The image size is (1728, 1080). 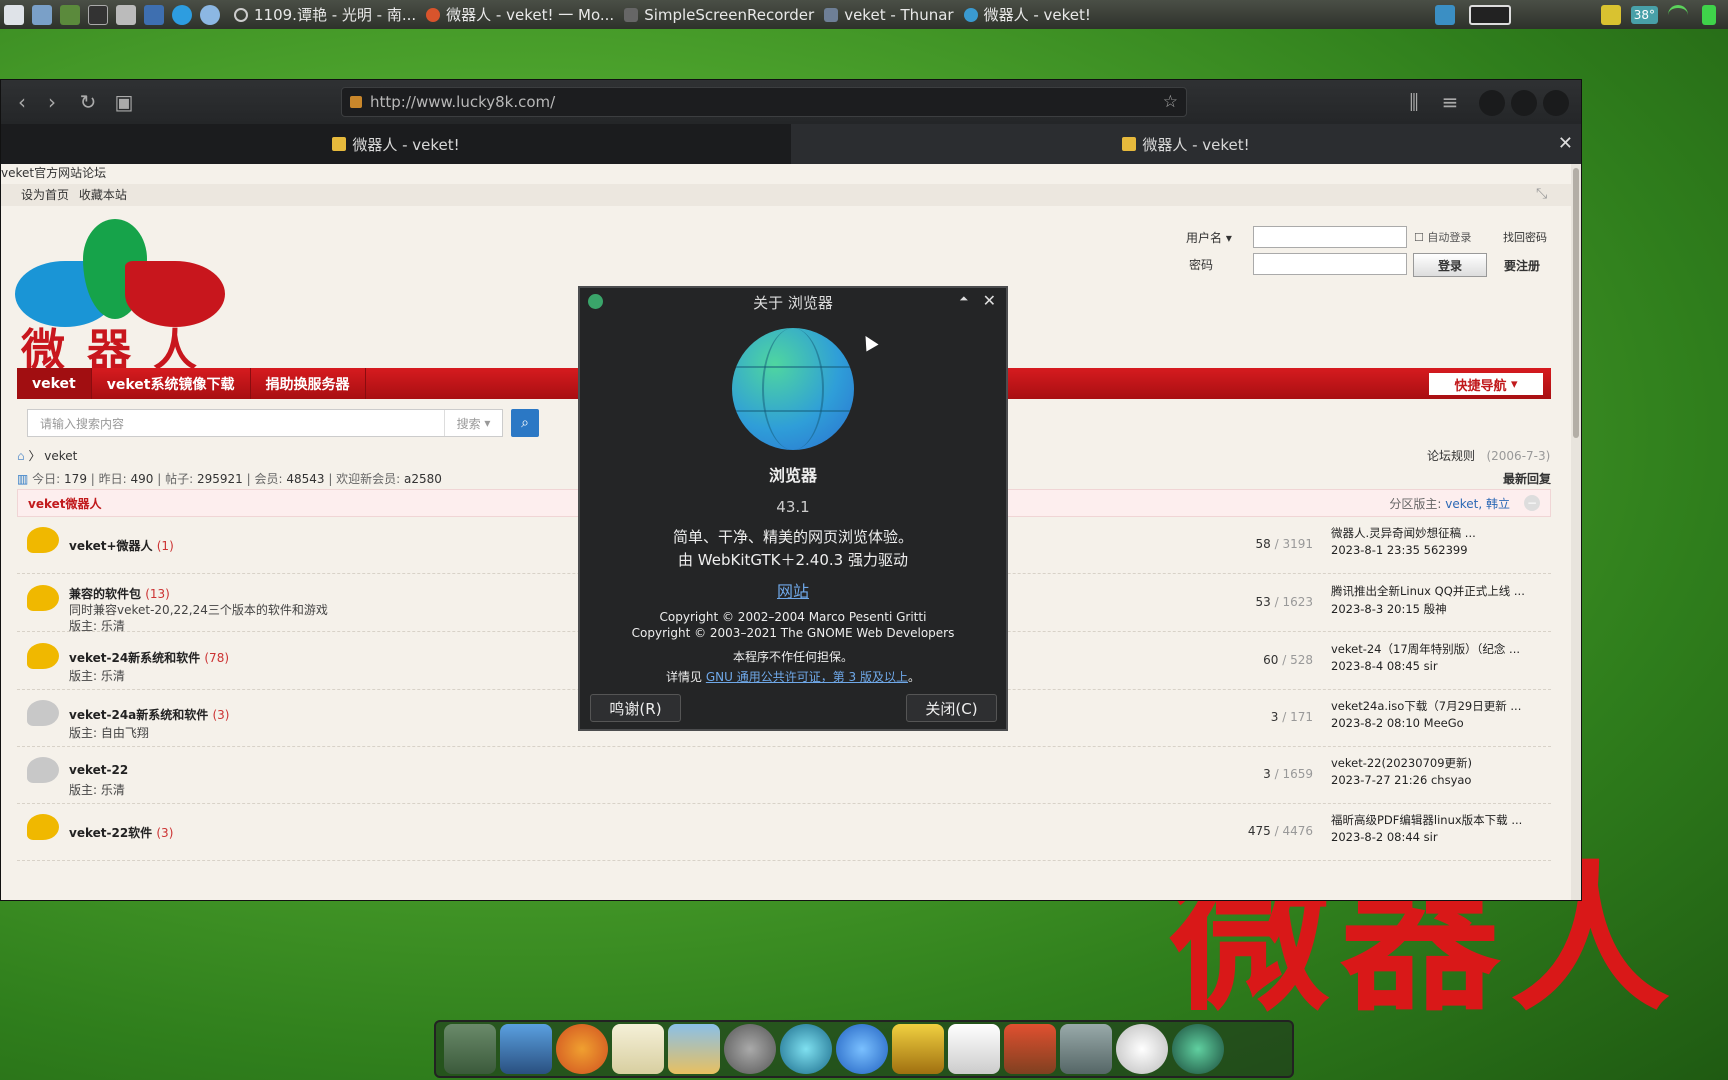 I want to click on shade-icon: ⏶, so click(x=963, y=299).